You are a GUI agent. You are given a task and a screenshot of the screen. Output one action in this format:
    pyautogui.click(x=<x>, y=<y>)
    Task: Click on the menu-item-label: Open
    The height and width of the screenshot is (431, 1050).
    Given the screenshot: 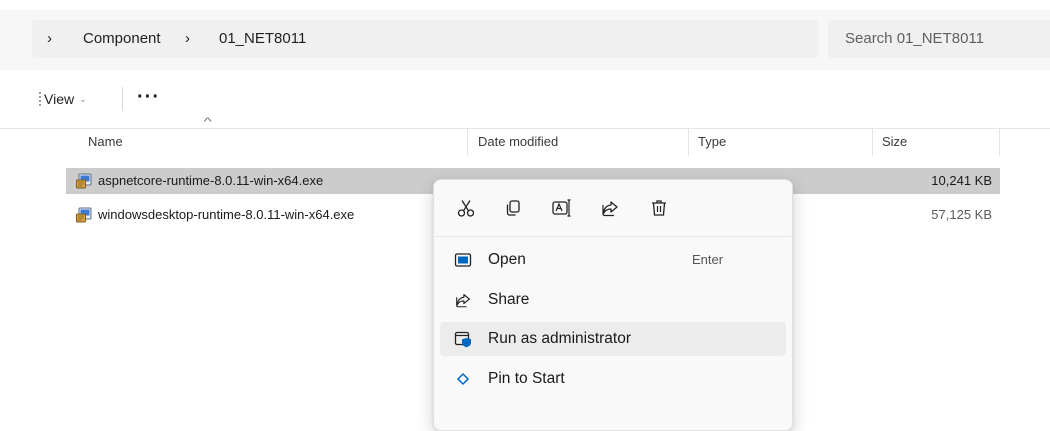 What is the action you would take?
    pyautogui.click(x=507, y=259)
    